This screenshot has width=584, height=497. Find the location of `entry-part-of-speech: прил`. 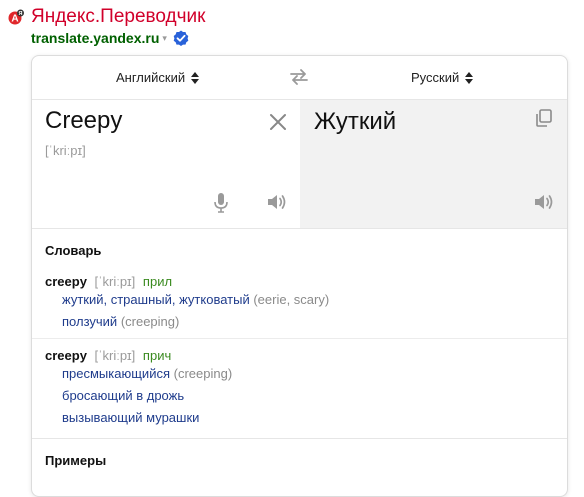

entry-part-of-speech: прил is located at coordinates (157, 281).